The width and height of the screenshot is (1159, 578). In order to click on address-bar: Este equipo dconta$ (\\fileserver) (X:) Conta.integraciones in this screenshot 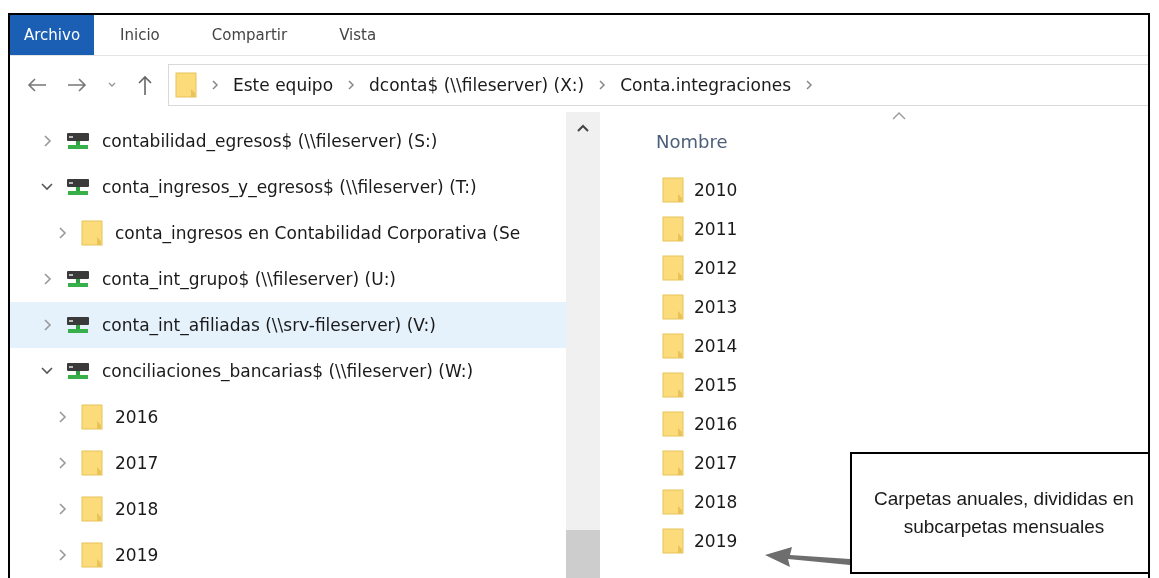, I will do `click(658, 85)`.